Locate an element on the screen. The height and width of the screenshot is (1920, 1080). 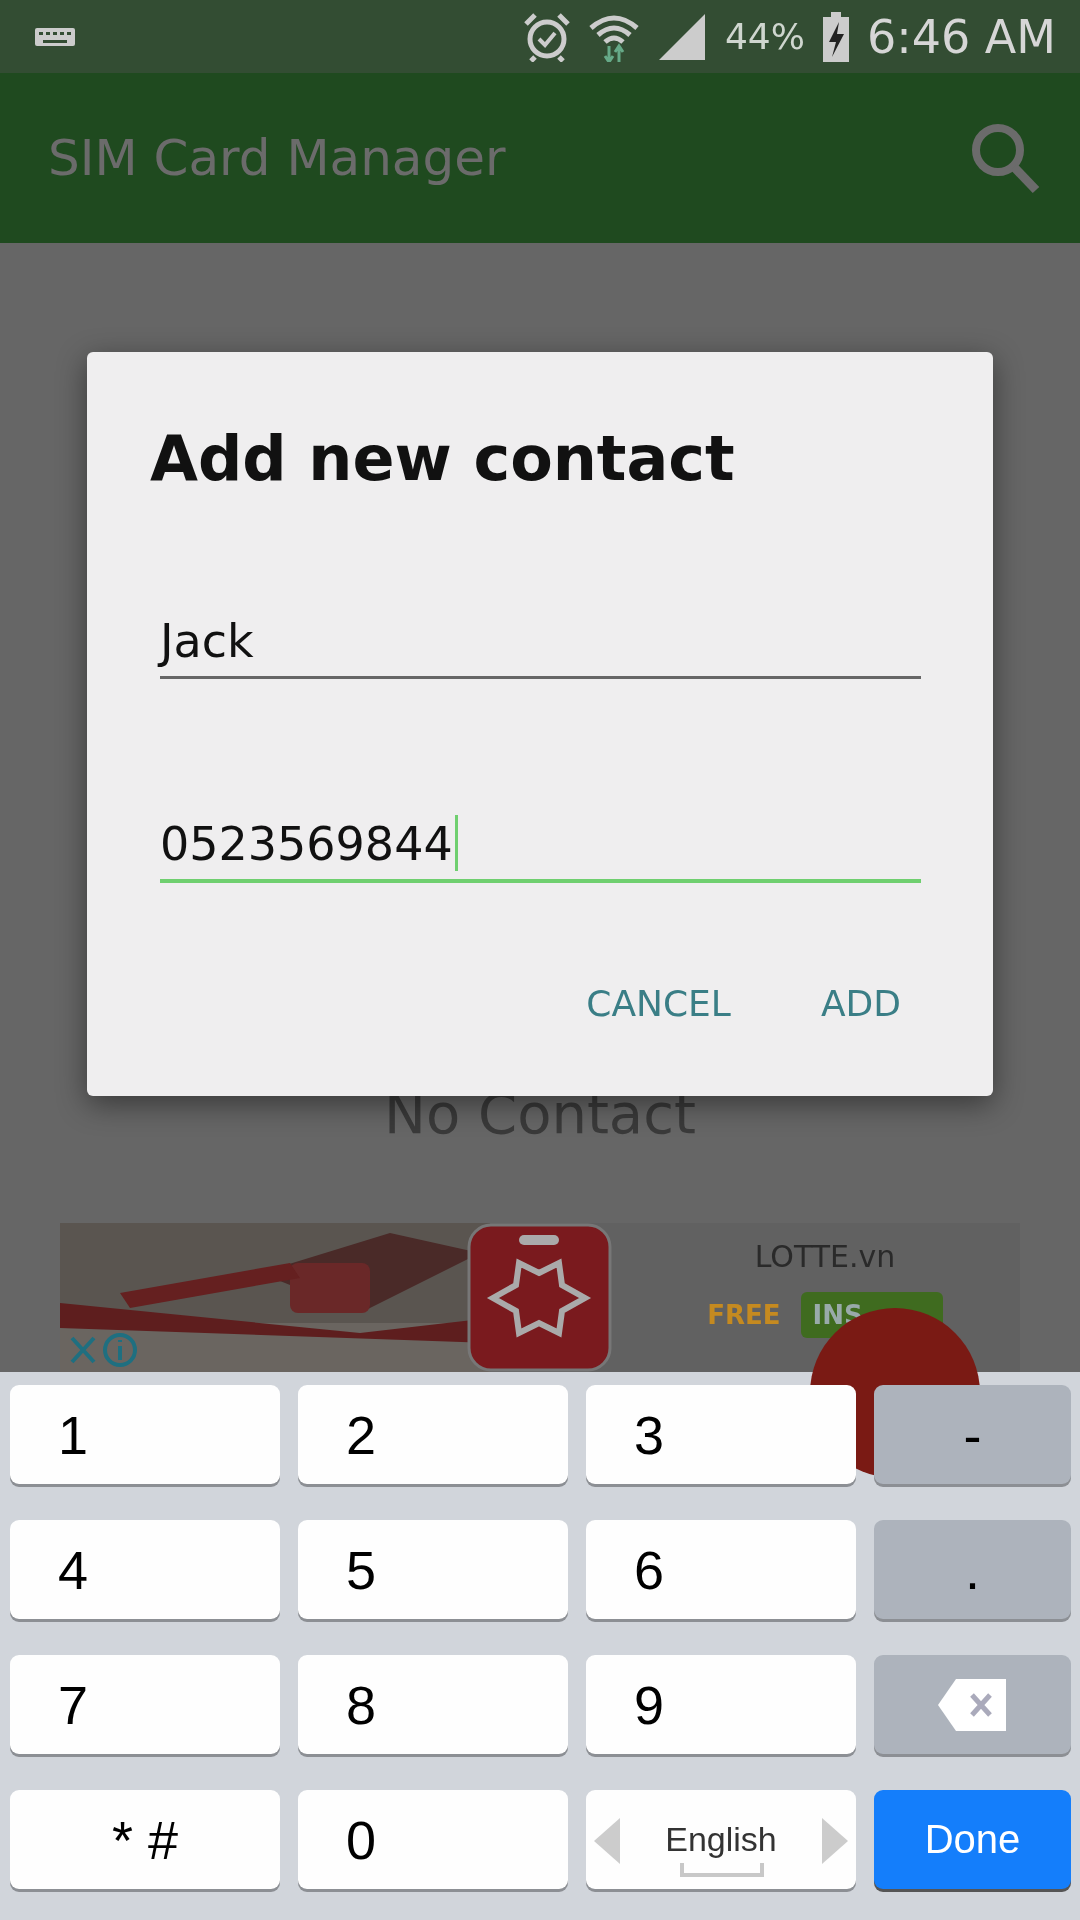
key: 9 is located at coordinates (721, 1704).